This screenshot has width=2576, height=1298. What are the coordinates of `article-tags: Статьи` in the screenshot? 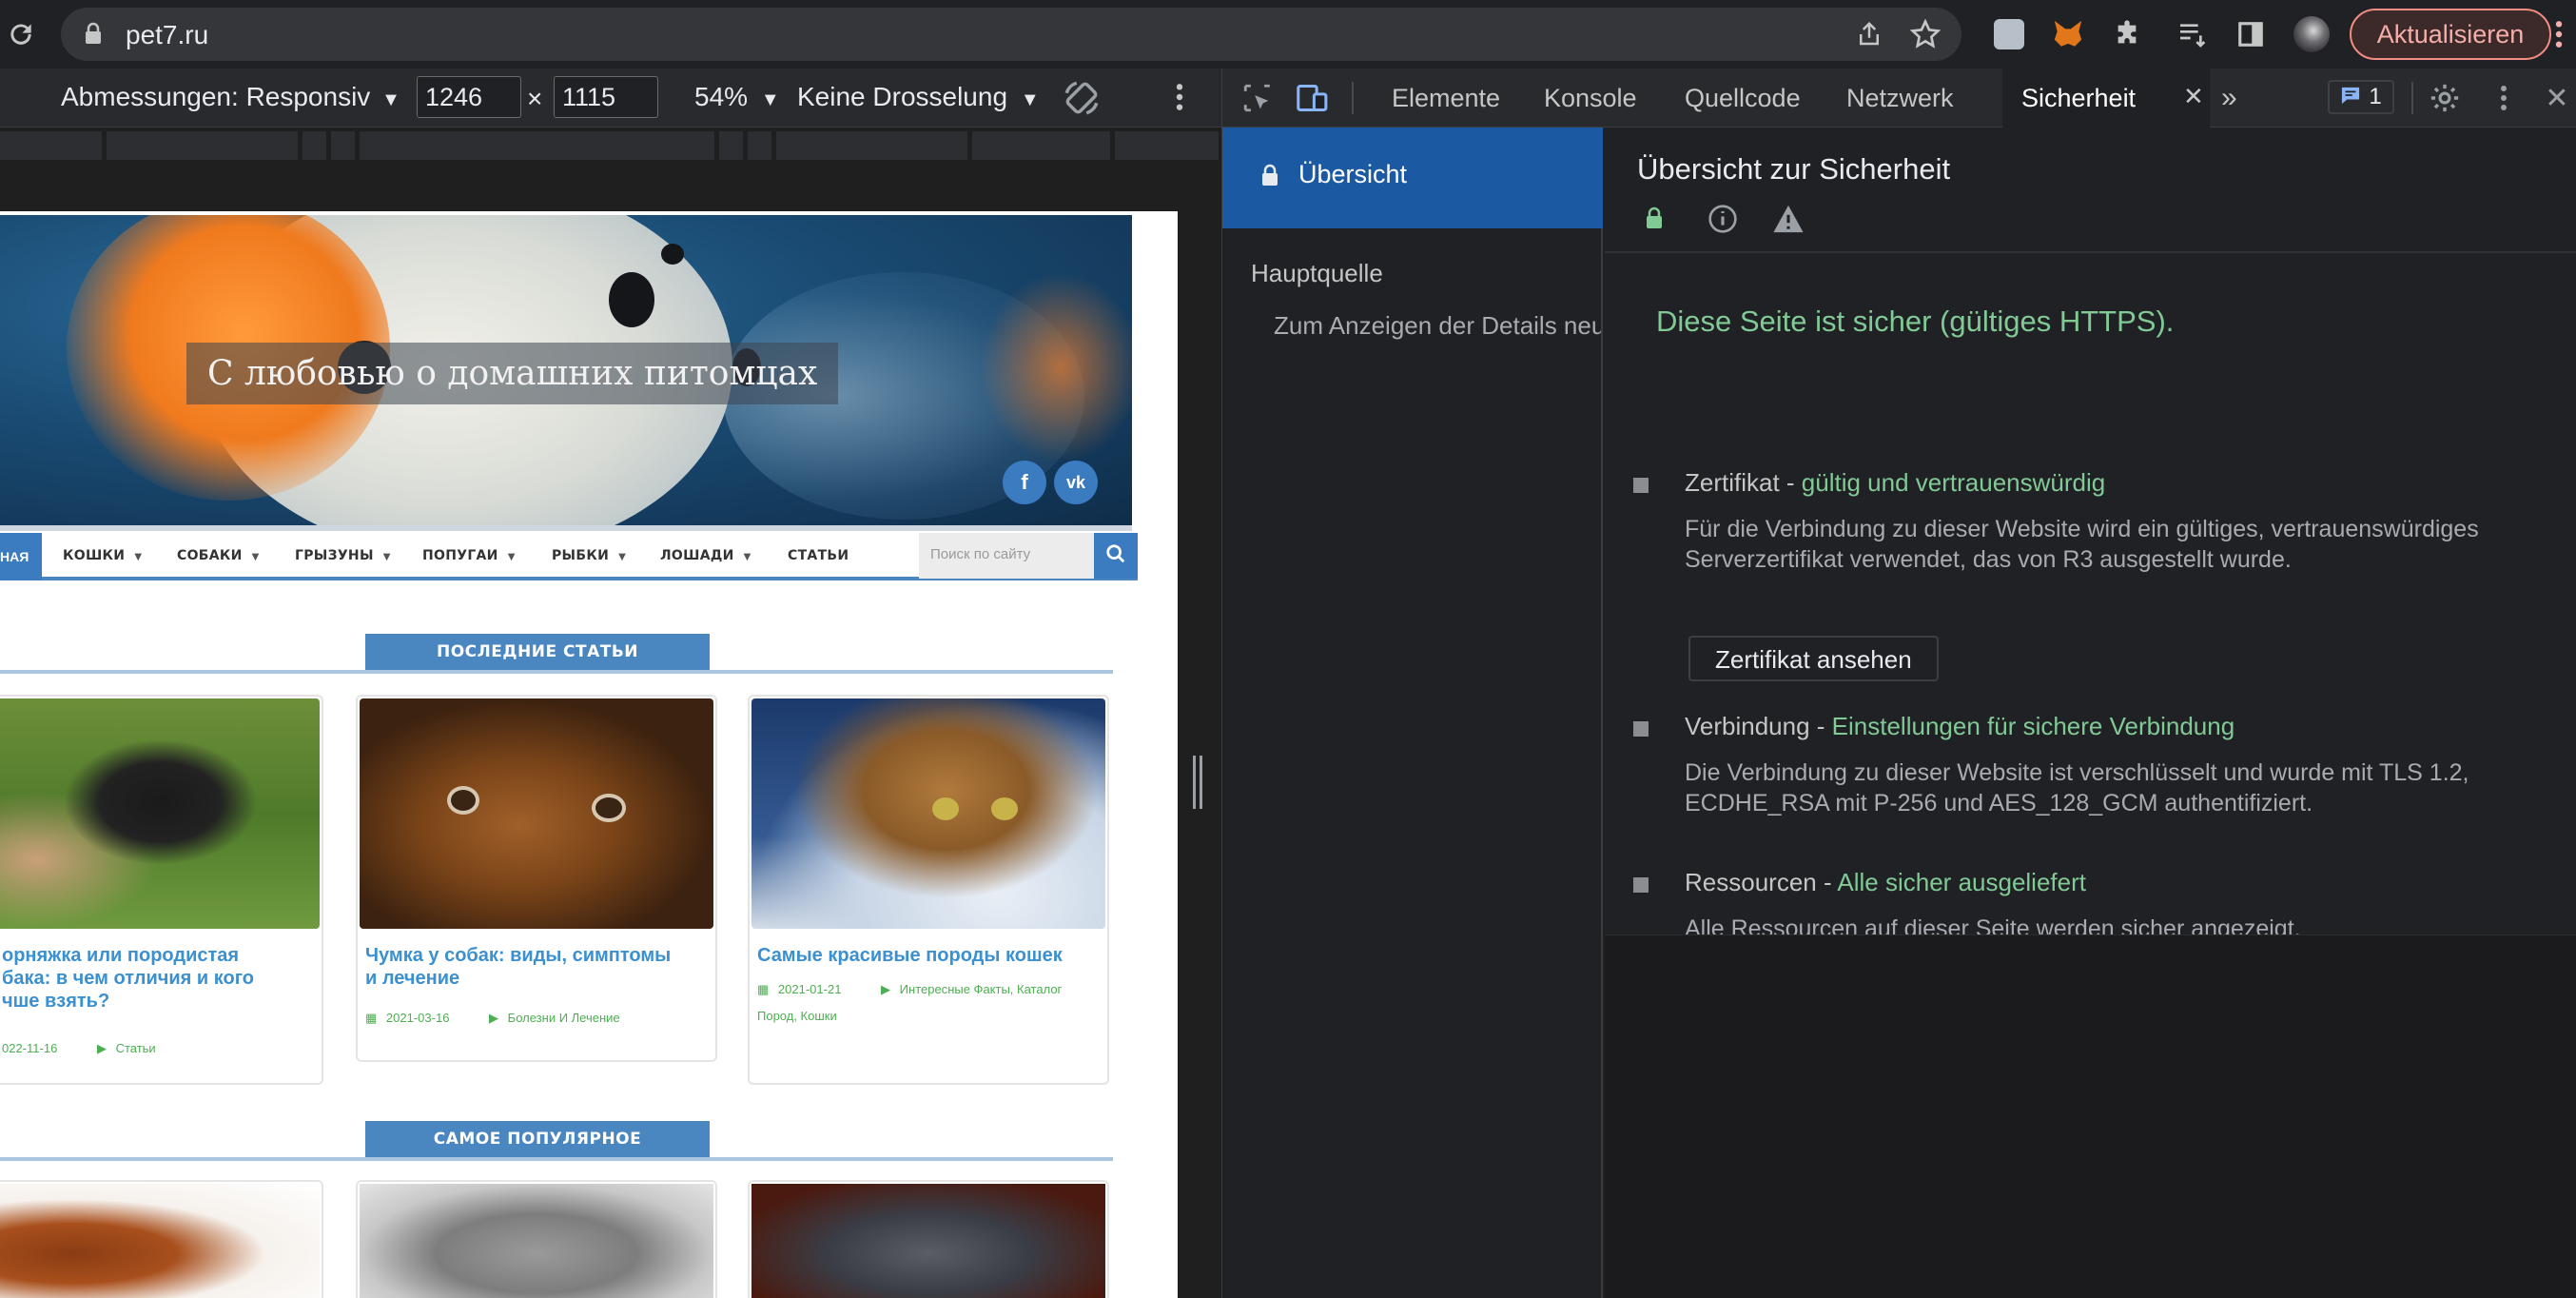 It's located at (136, 1048).